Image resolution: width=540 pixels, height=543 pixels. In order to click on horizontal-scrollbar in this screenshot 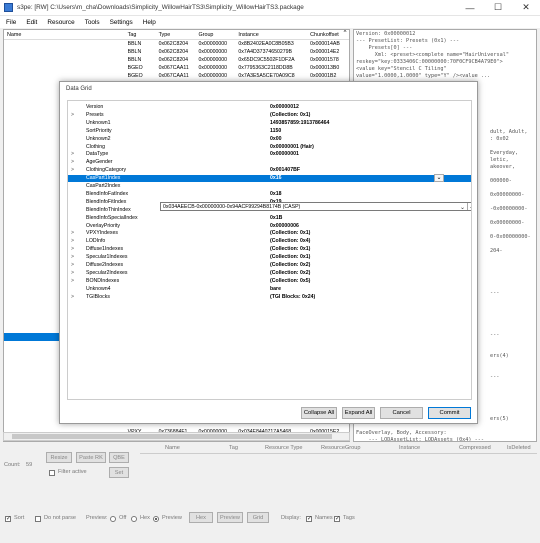, I will do `click(176, 436)`.